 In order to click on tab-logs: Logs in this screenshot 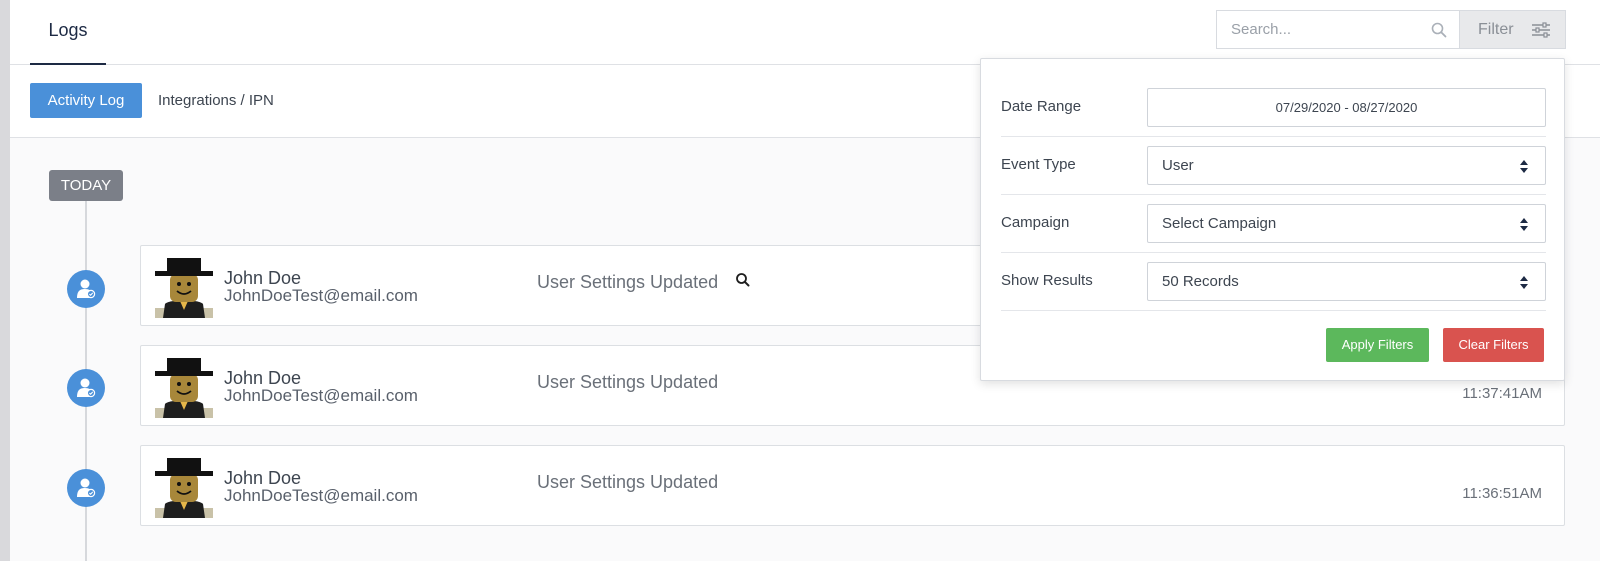, I will do `click(68, 32)`.